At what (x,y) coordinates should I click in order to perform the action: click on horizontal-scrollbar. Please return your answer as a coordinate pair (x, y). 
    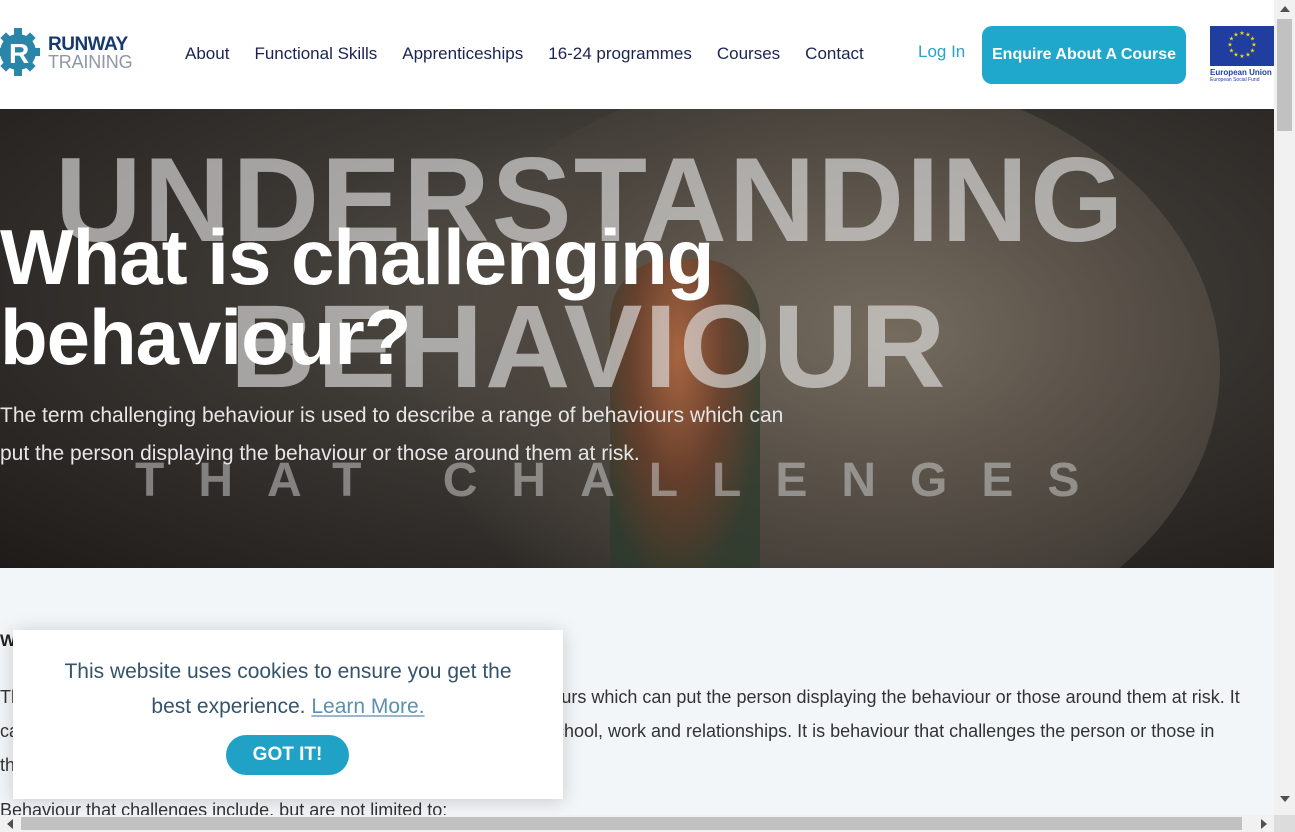
    Looking at the image, I should click on (637, 823).